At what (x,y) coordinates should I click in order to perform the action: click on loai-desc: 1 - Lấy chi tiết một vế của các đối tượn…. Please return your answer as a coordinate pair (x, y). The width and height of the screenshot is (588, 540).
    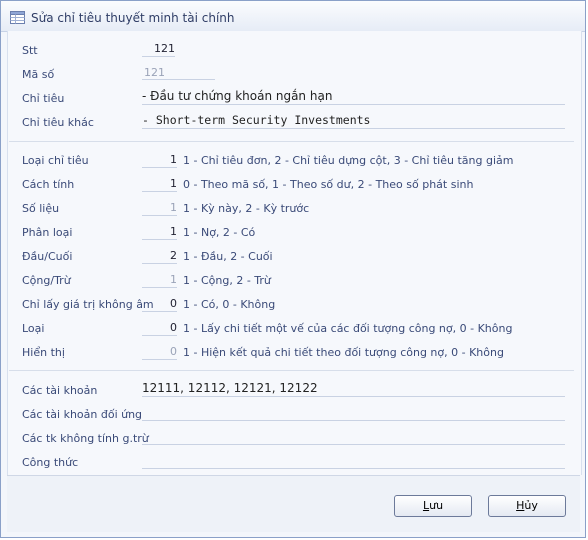
    Looking at the image, I should click on (348, 328).